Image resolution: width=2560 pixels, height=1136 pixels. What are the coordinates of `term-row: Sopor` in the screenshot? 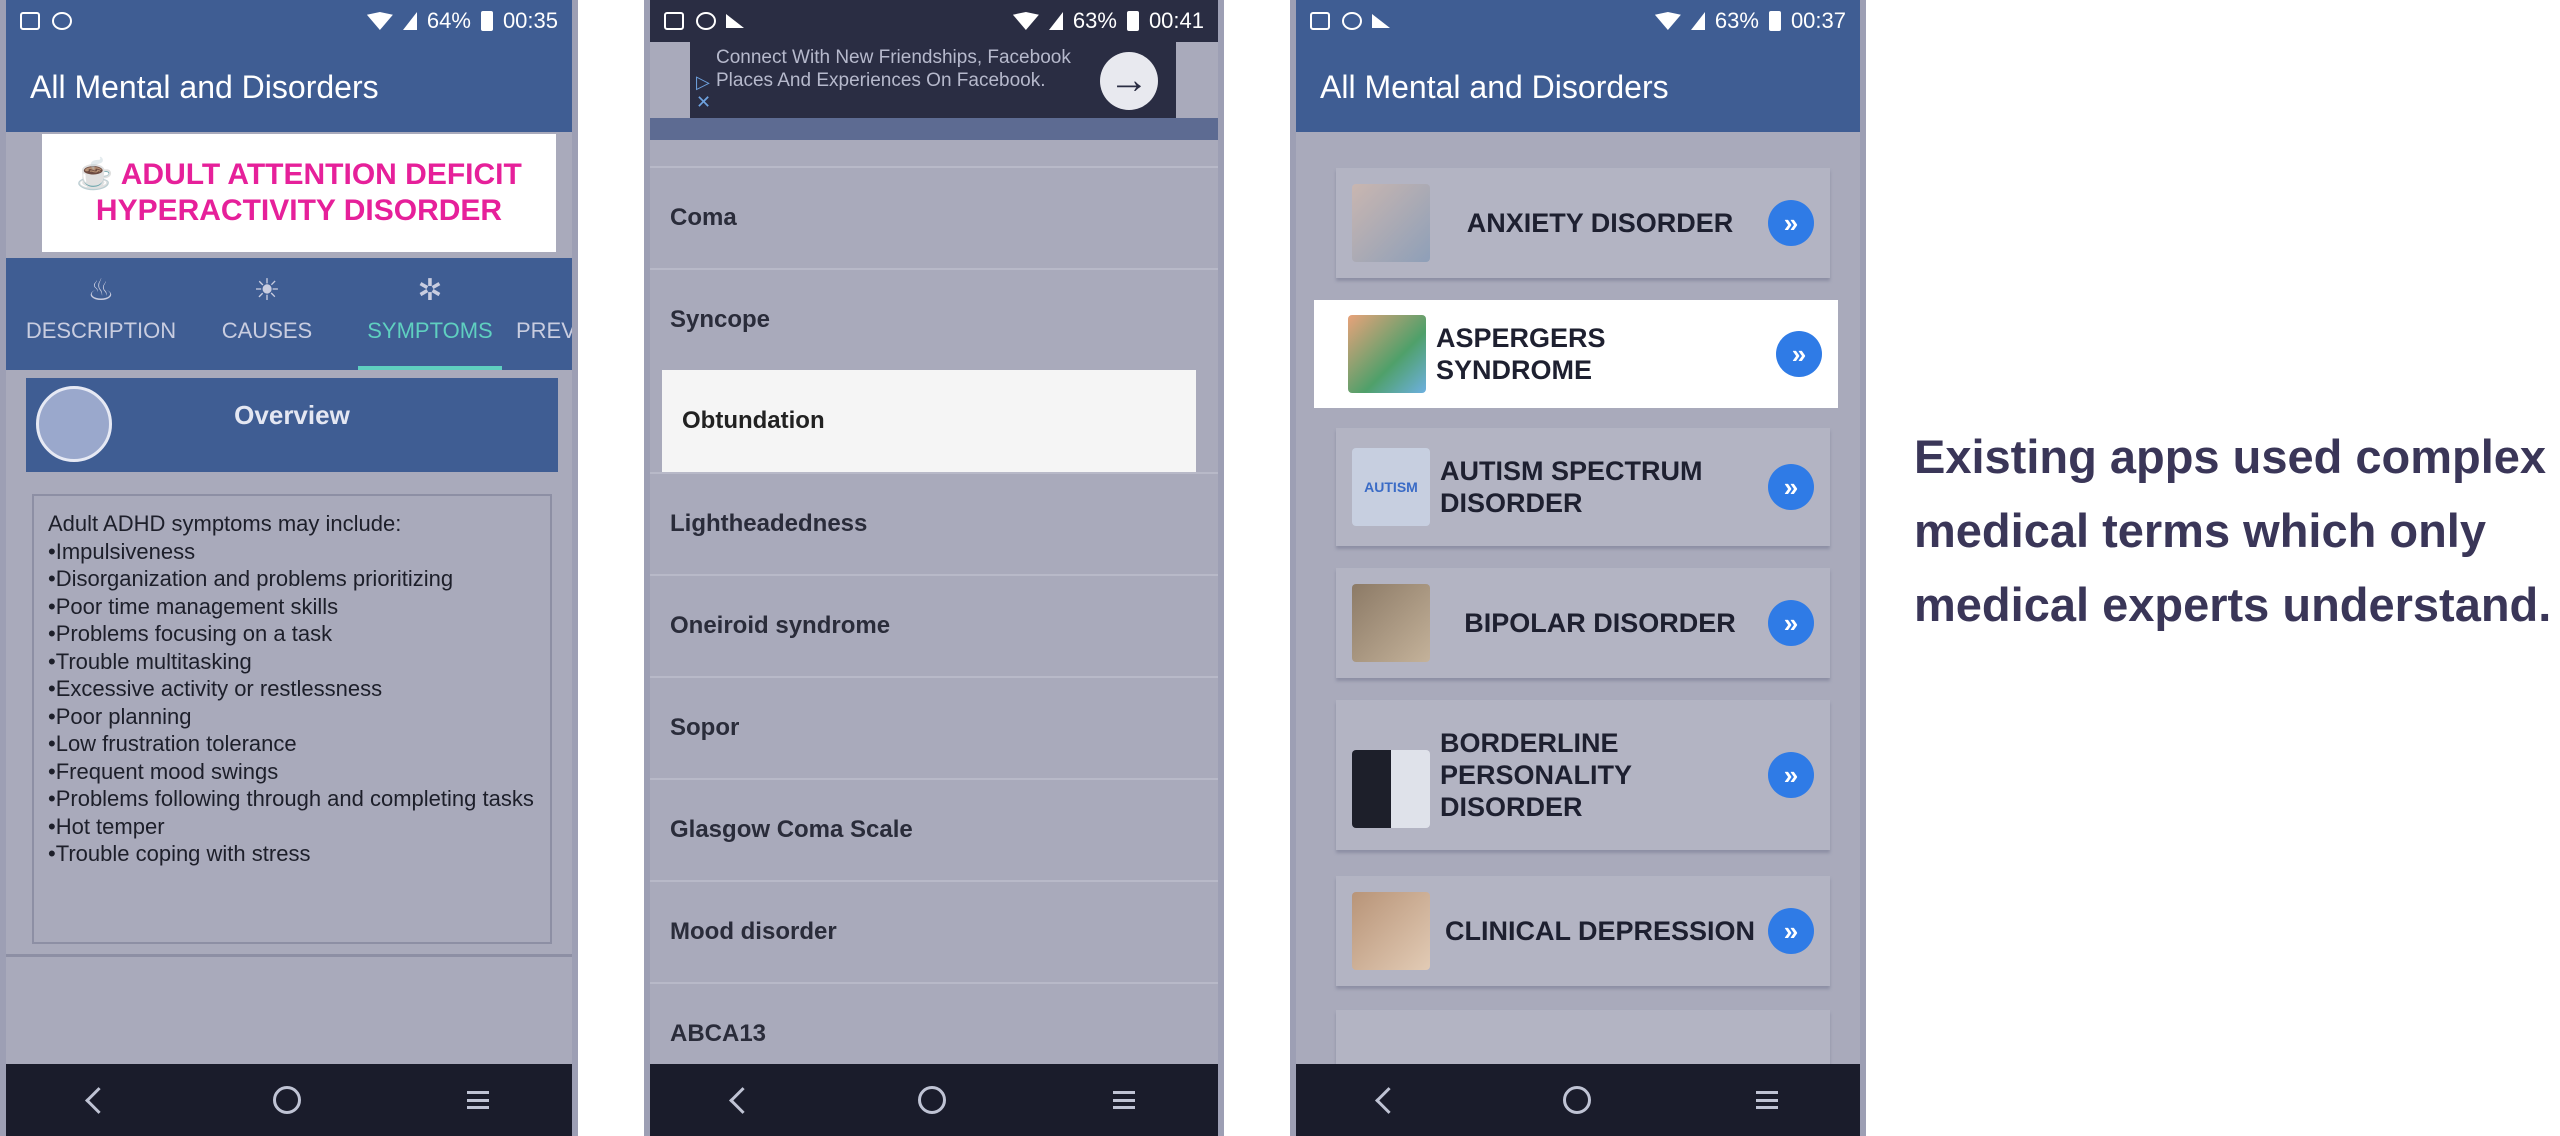 It's located at (934, 727).